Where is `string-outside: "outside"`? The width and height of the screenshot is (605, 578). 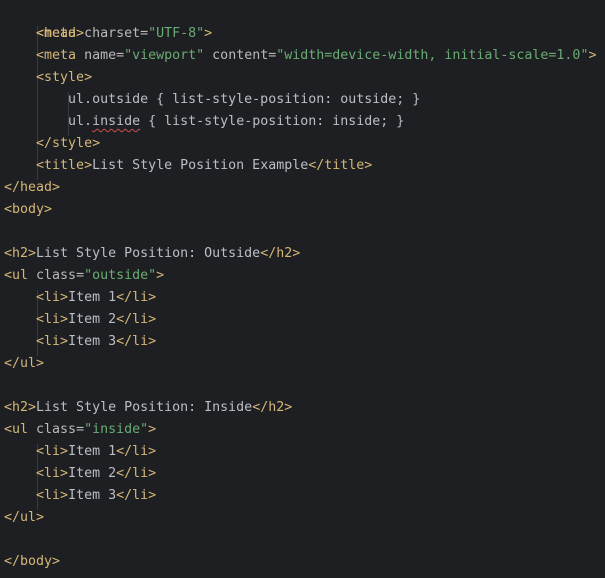
string-outside: "outside" is located at coordinates (120, 275).